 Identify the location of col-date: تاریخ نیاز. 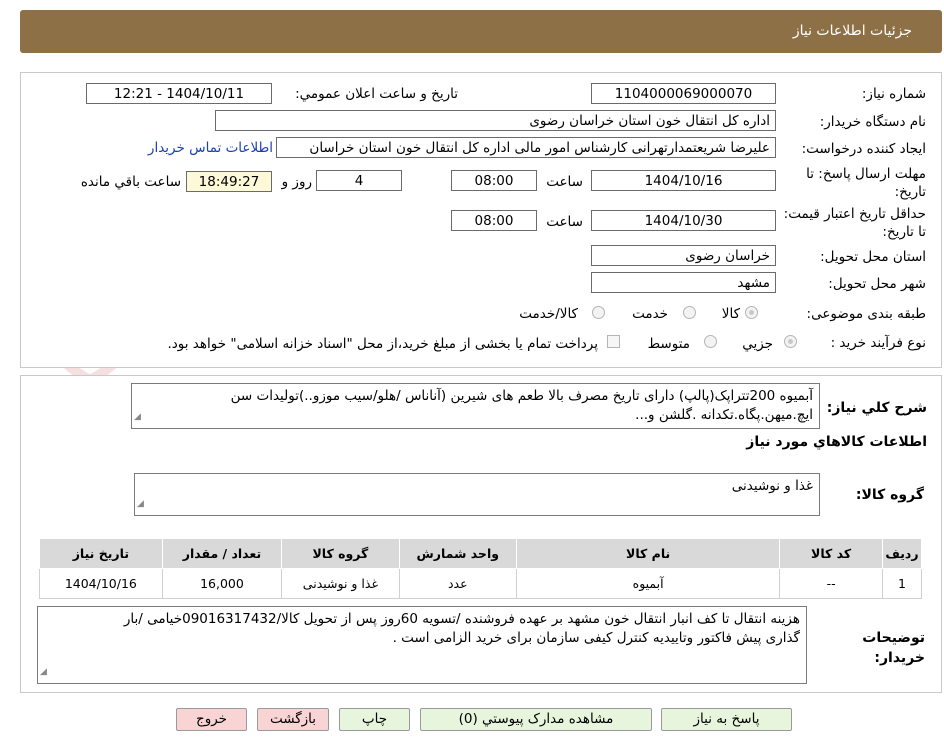
(101, 553).